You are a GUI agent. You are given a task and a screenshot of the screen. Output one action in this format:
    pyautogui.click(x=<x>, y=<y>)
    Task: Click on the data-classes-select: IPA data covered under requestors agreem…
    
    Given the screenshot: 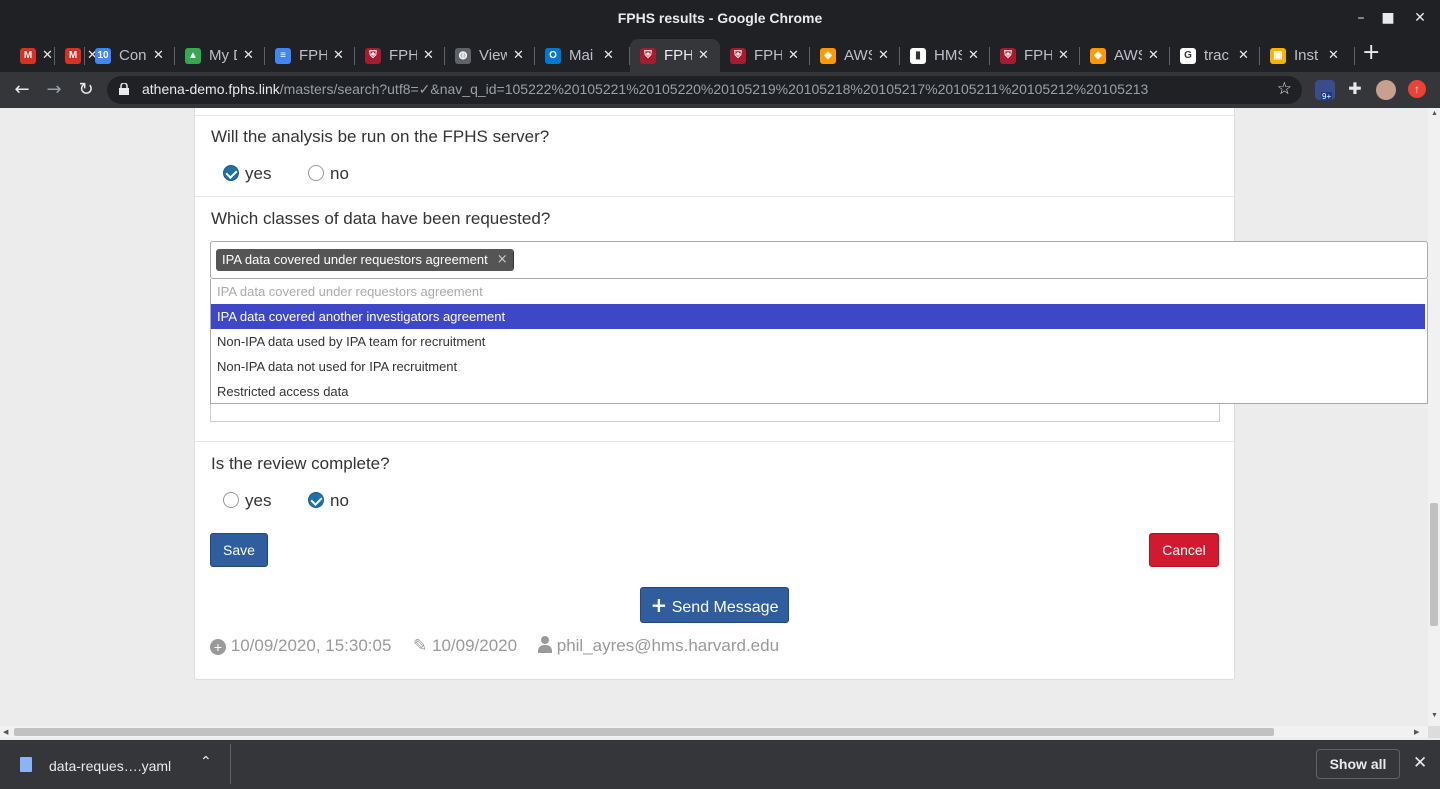 What is the action you would take?
    pyautogui.click(x=819, y=260)
    